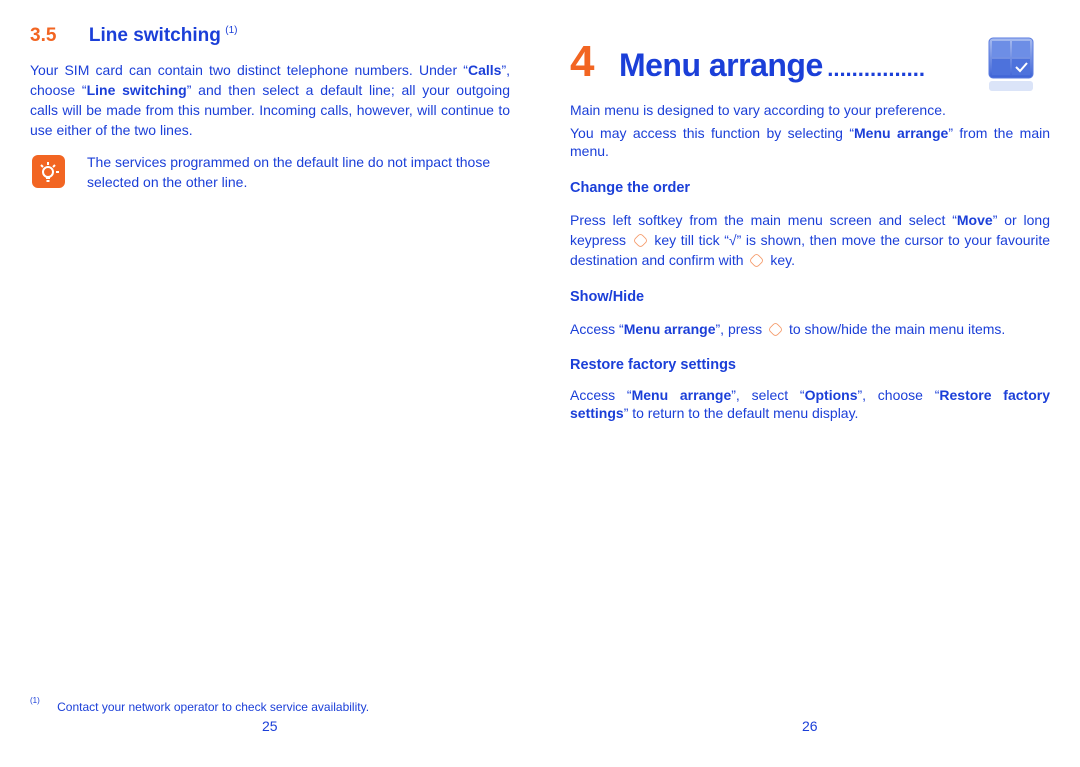 The width and height of the screenshot is (1080, 767). What do you see at coordinates (741, 329) in the screenshot?
I see `text-run: ”, press` at bounding box center [741, 329].